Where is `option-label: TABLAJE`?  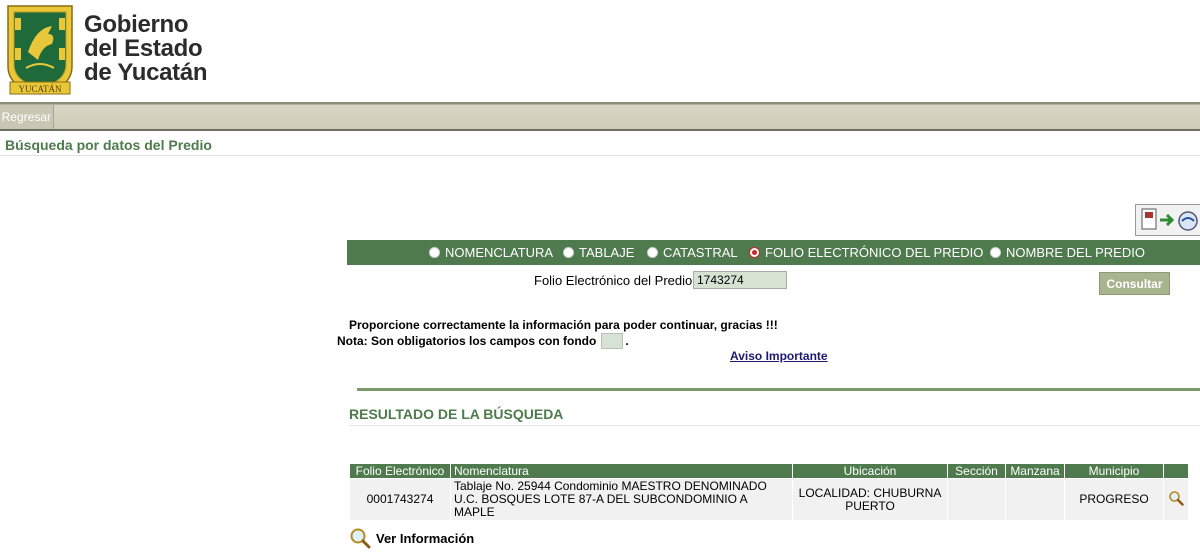 option-label: TABLAJE is located at coordinates (607, 252).